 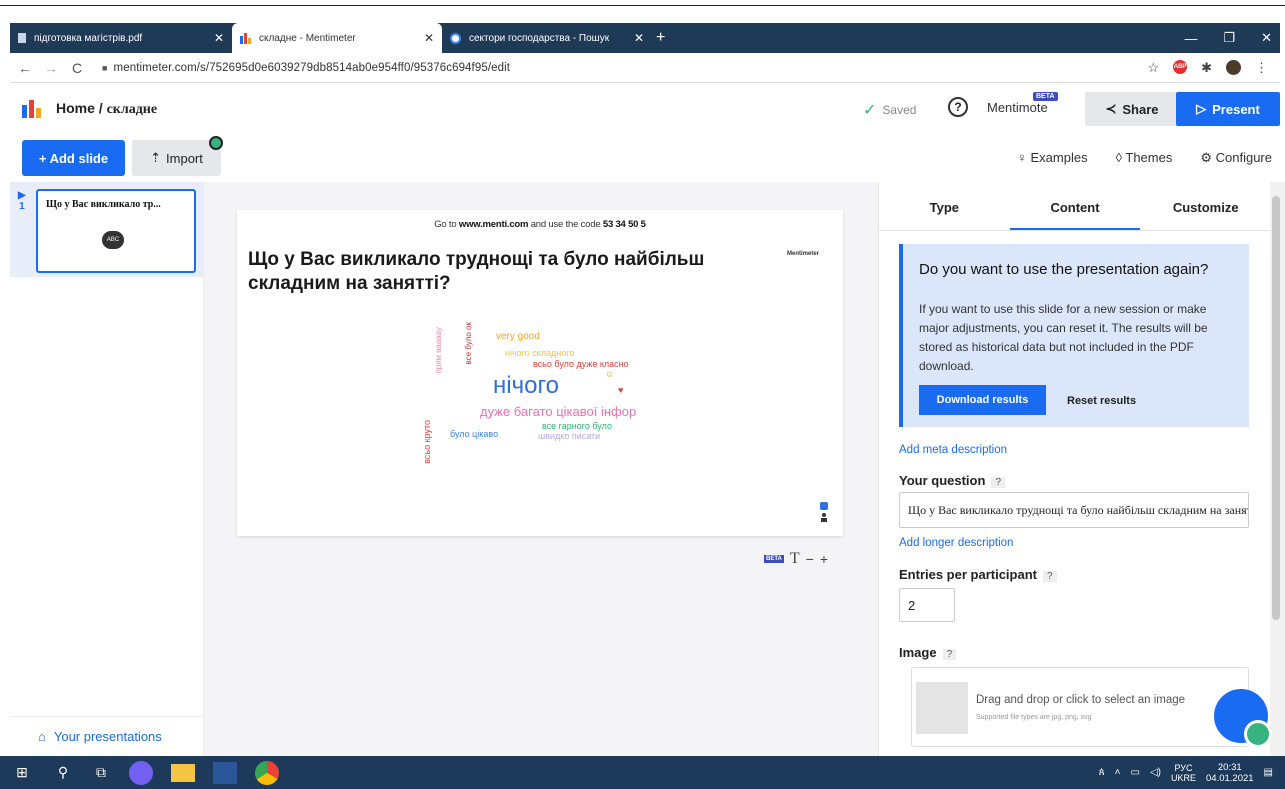 What do you see at coordinates (1059, 157) in the screenshot?
I see `examples-label: Examples` at bounding box center [1059, 157].